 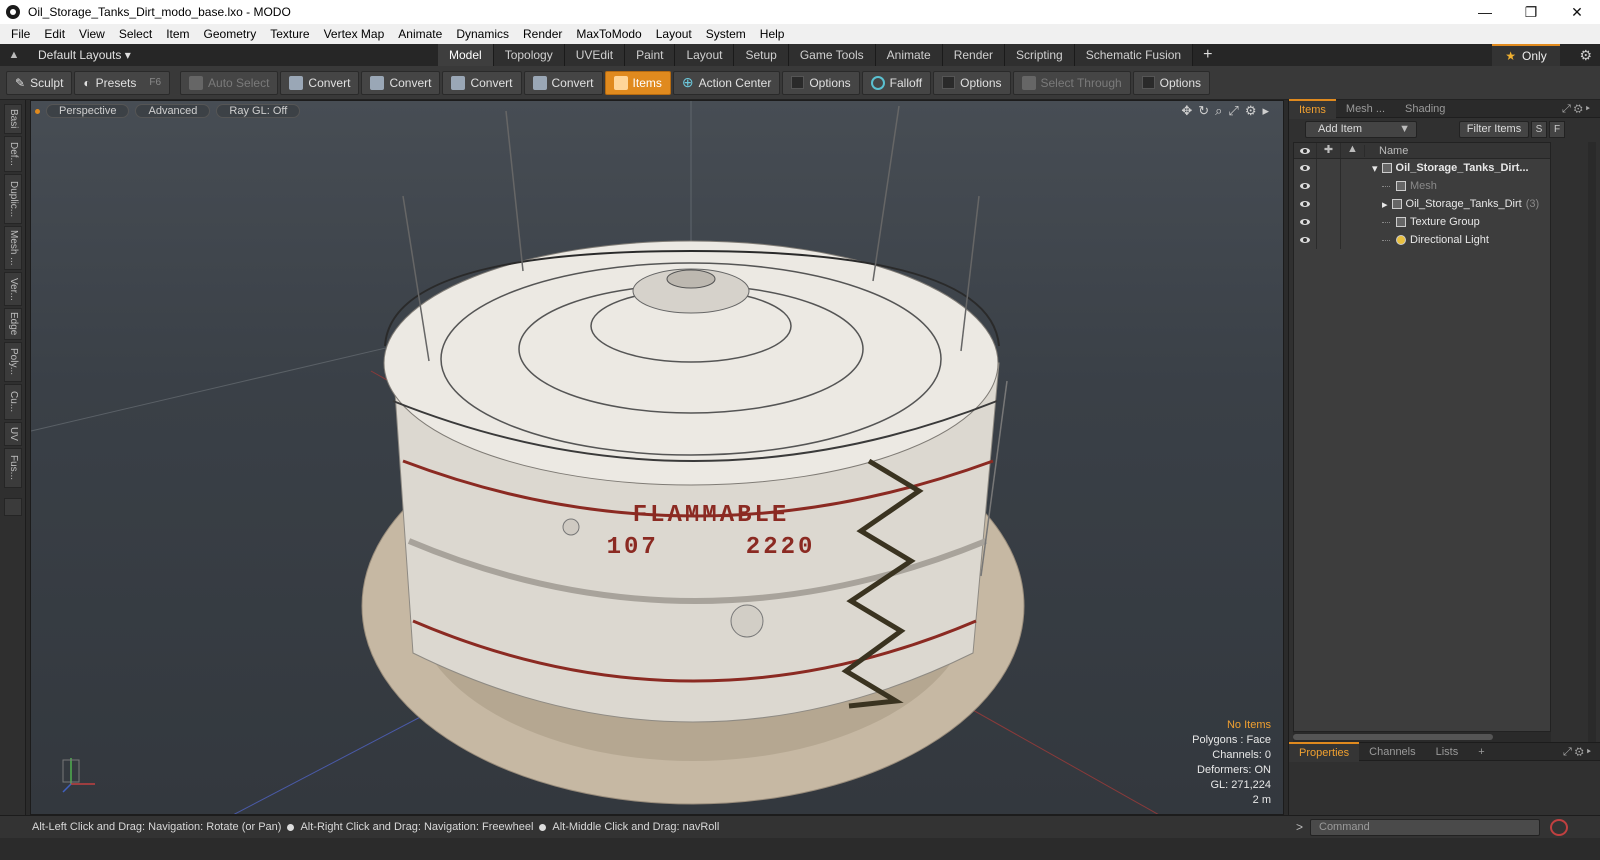 What do you see at coordinates (1385, 204) in the screenshot?
I see `expand-arrow-icon: ▸` at bounding box center [1385, 204].